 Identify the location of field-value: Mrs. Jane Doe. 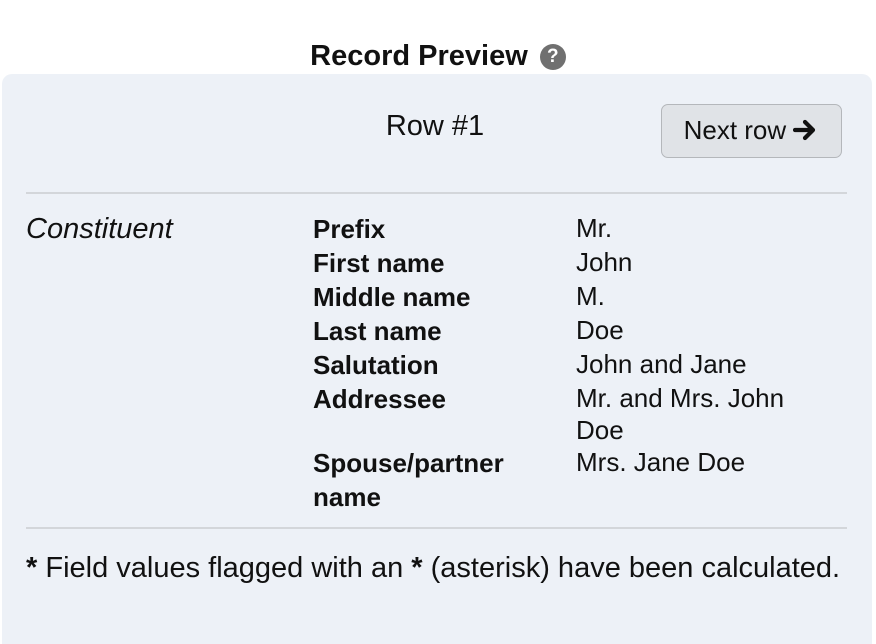
(661, 462).